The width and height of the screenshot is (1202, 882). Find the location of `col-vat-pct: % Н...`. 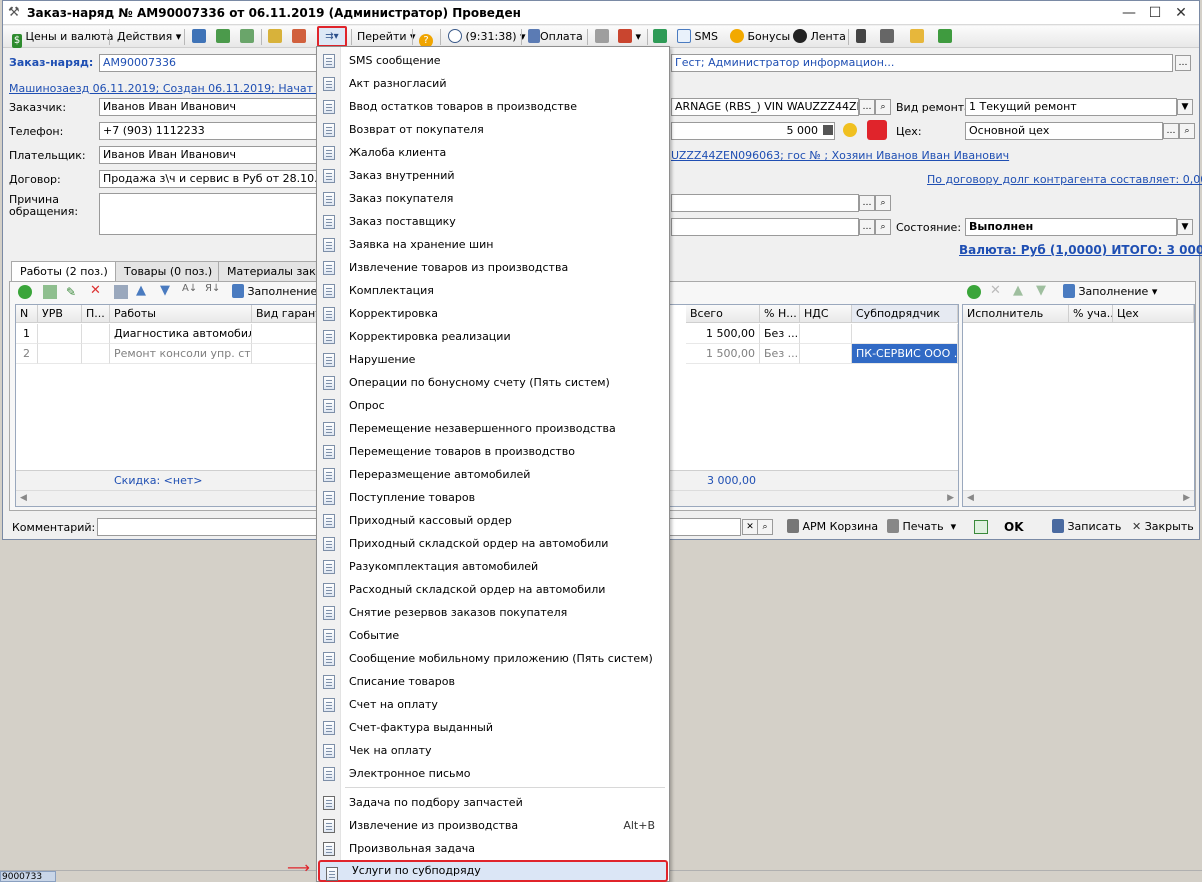

col-vat-pct: % Н... is located at coordinates (780, 314).